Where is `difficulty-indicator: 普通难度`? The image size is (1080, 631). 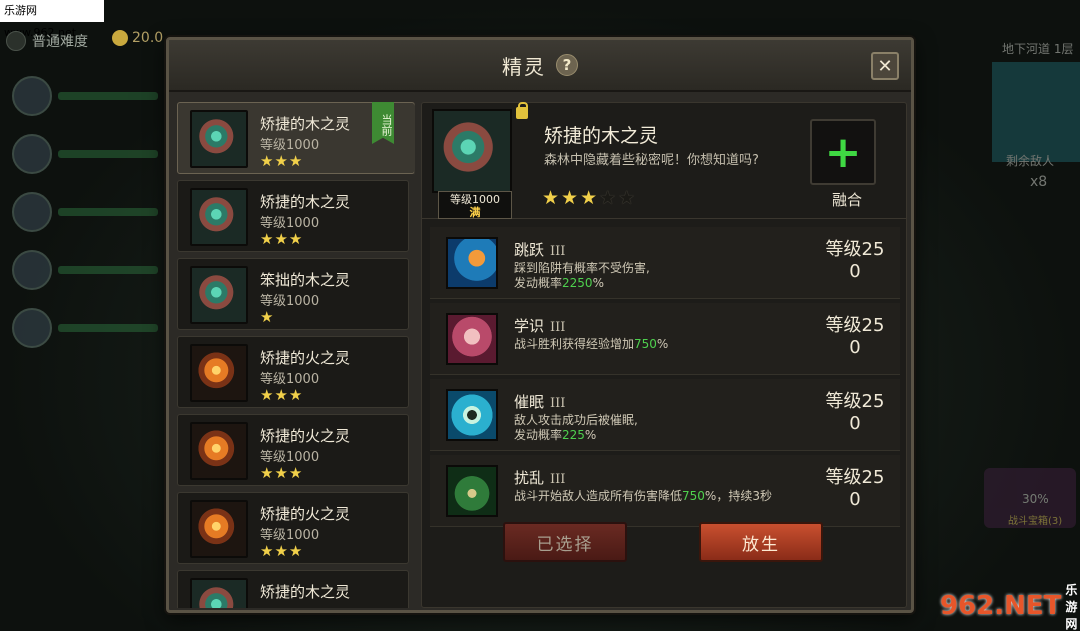 difficulty-indicator: 普通难度 is located at coordinates (47, 41).